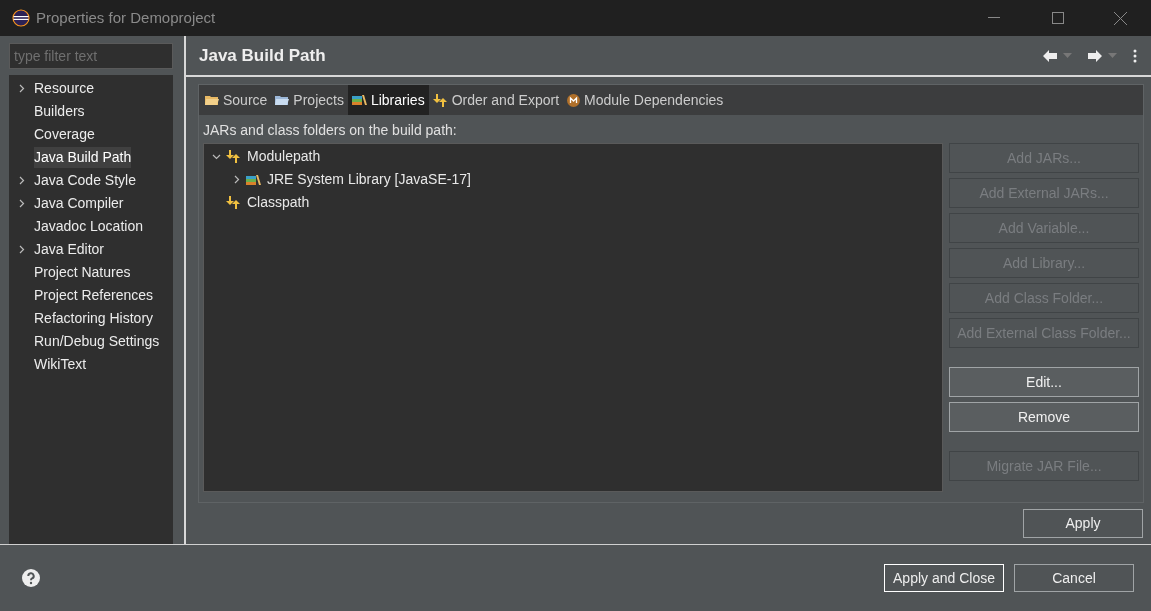  Describe the element at coordinates (574, 100) in the screenshot. I see `module-icon` at that location.